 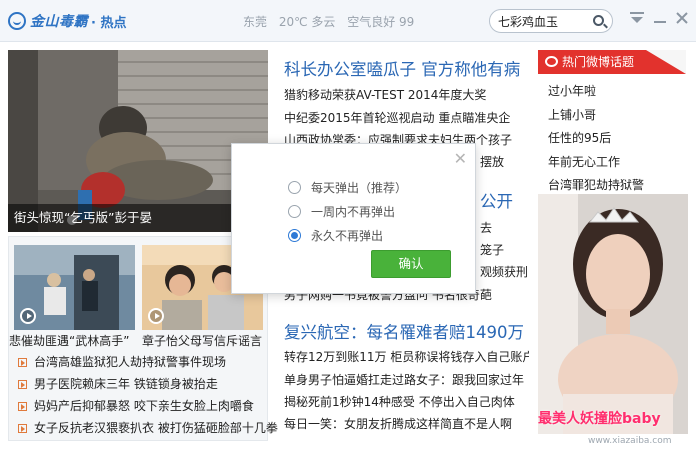 What do you see at coordinates (613, 418) in the screenshot?
I see `featured-caption: 最美人妖撞脸baby` at bounding box center [613, 418].